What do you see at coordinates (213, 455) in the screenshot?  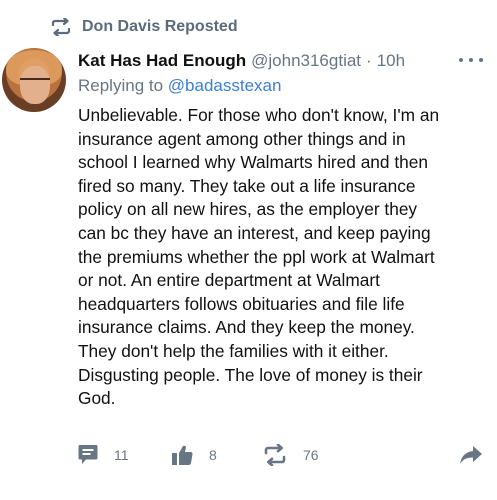 I see `like-count: 8` at bounding box center [213, 455].